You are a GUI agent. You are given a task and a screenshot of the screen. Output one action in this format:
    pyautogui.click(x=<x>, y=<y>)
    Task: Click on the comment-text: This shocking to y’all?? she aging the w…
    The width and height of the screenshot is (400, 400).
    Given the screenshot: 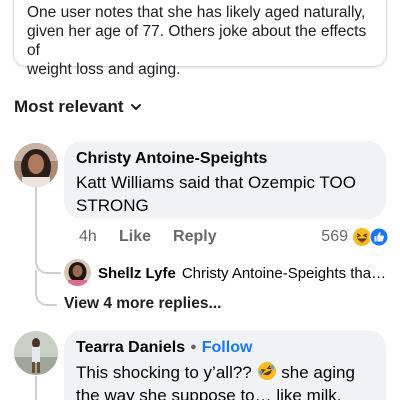 What is the action you would take?
    pyautogui.click(x=225, y=380)
    